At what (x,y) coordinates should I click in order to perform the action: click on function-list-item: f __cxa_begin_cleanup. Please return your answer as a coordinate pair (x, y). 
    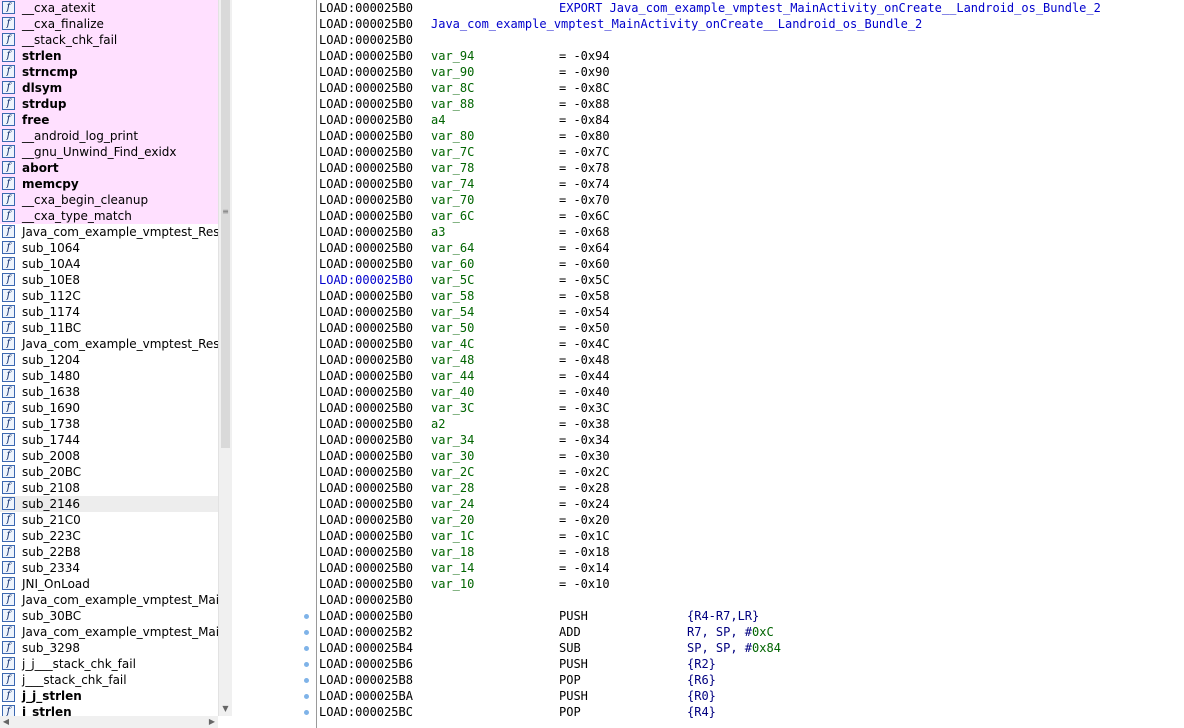
    Looking at the image, I should click on (109, 200).